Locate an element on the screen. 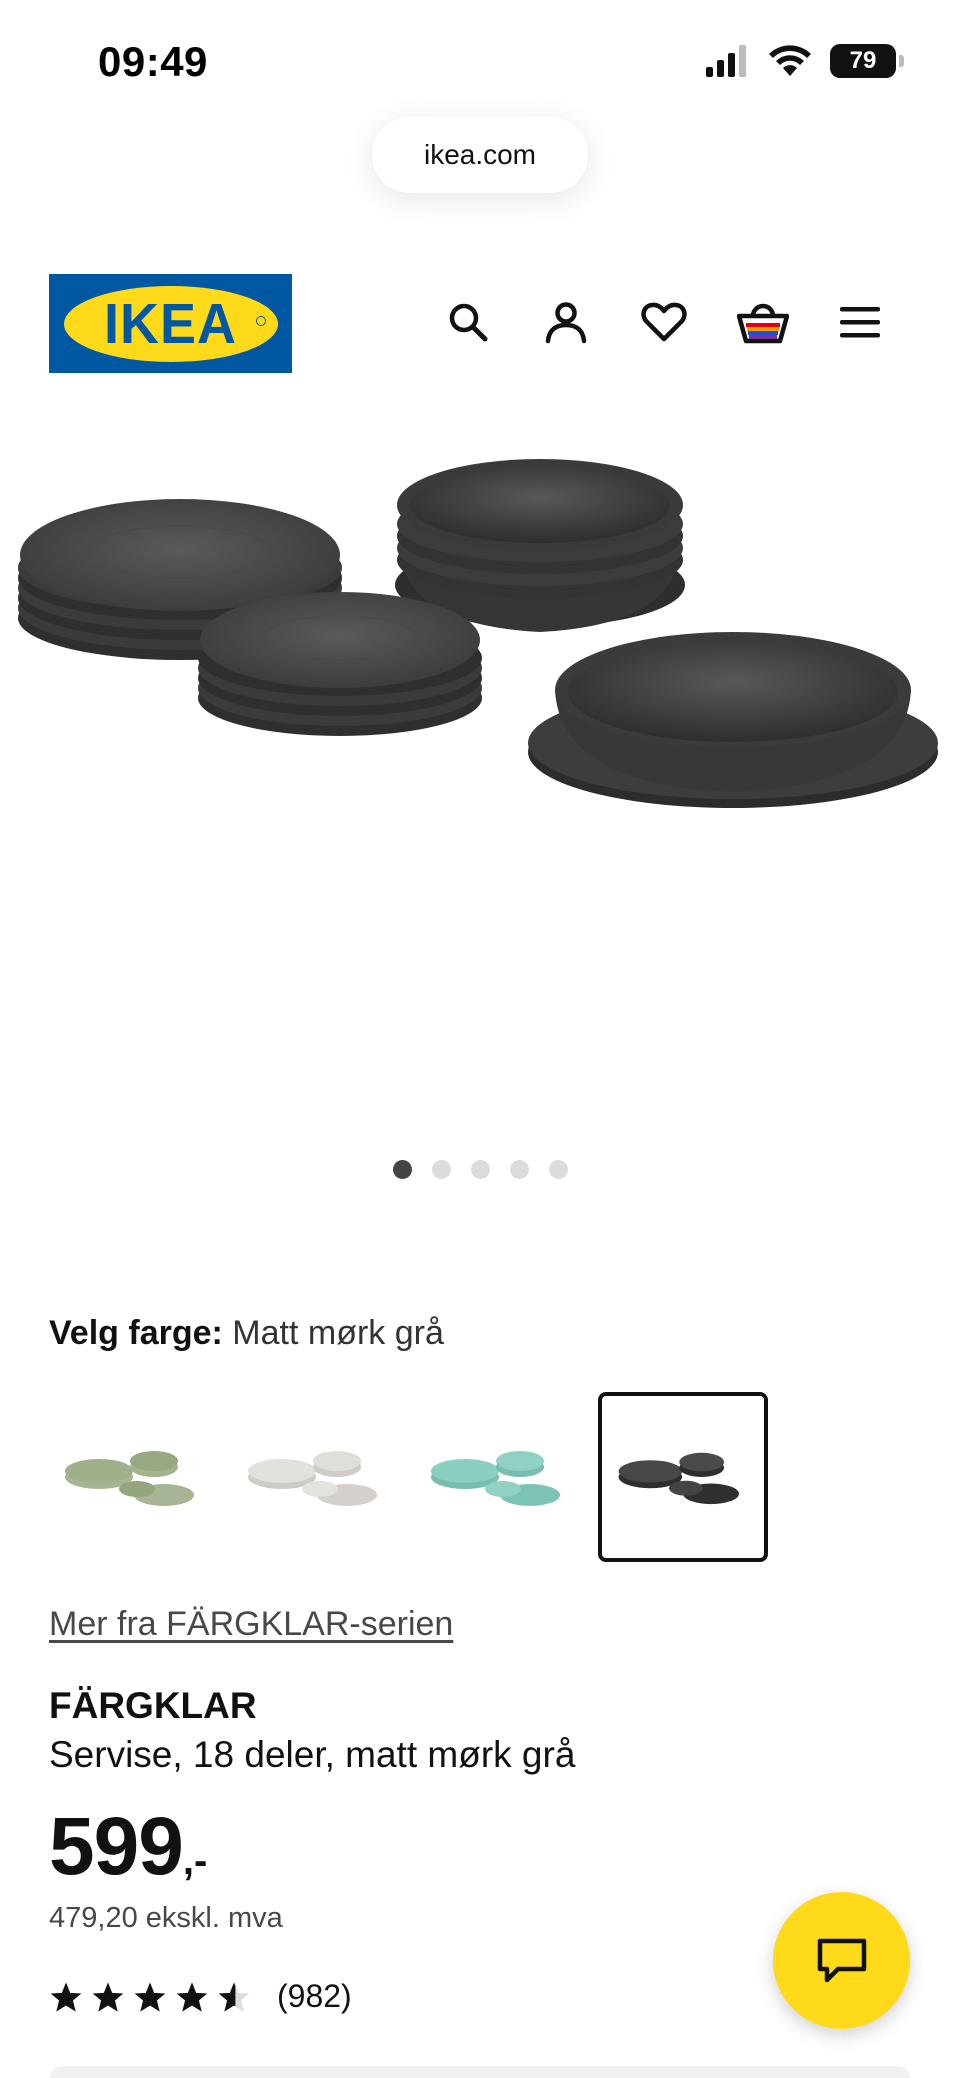 This screenshot has width=960, height=2078. status-icons: 79 is located at coordinates (805, 61).